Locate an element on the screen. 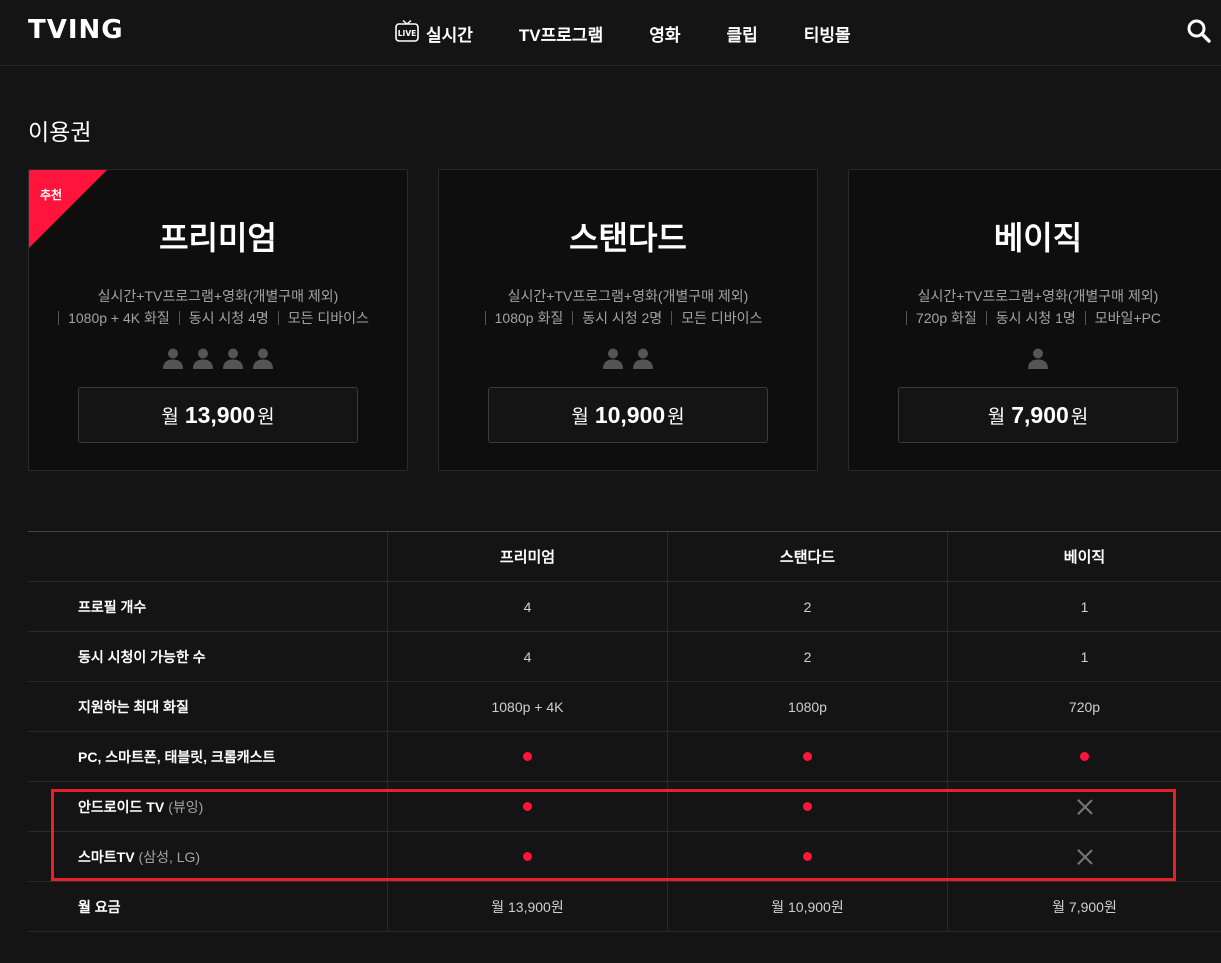 This screenshot has width=1221, height=963. nav-item-tv-program: TV프로그램 is located at coordinates (561, 33).